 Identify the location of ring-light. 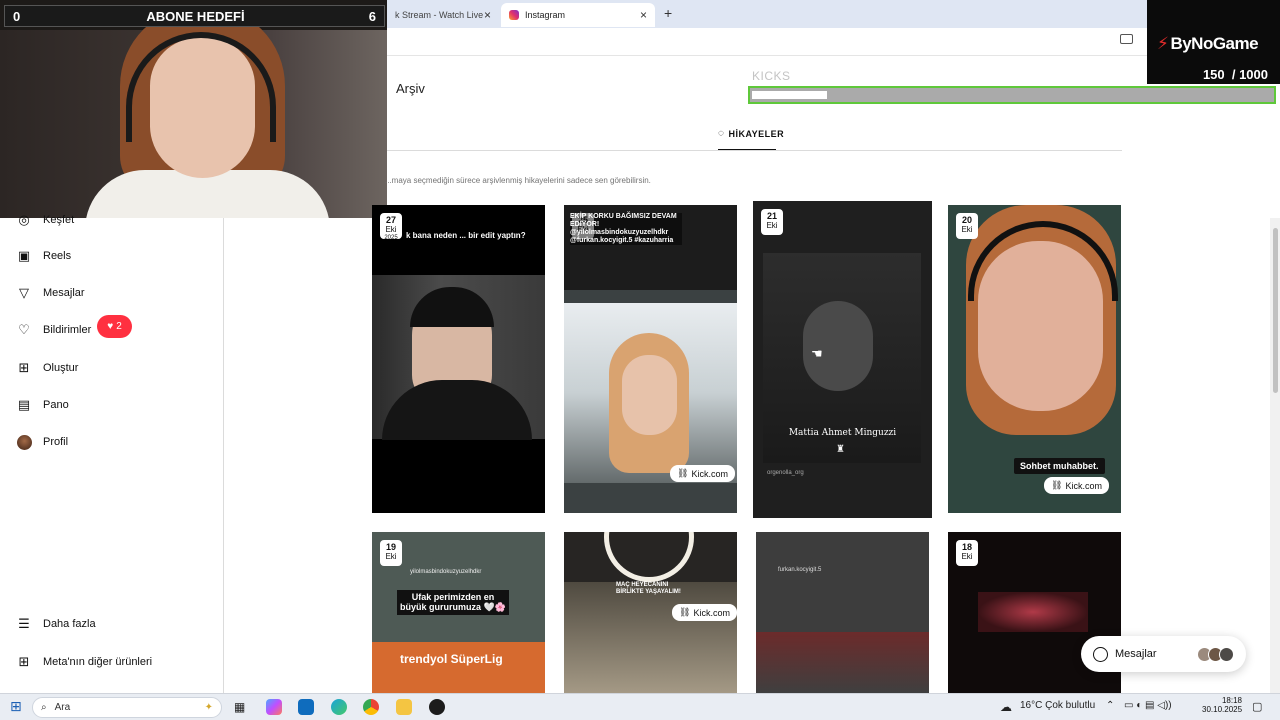
(649, 557).